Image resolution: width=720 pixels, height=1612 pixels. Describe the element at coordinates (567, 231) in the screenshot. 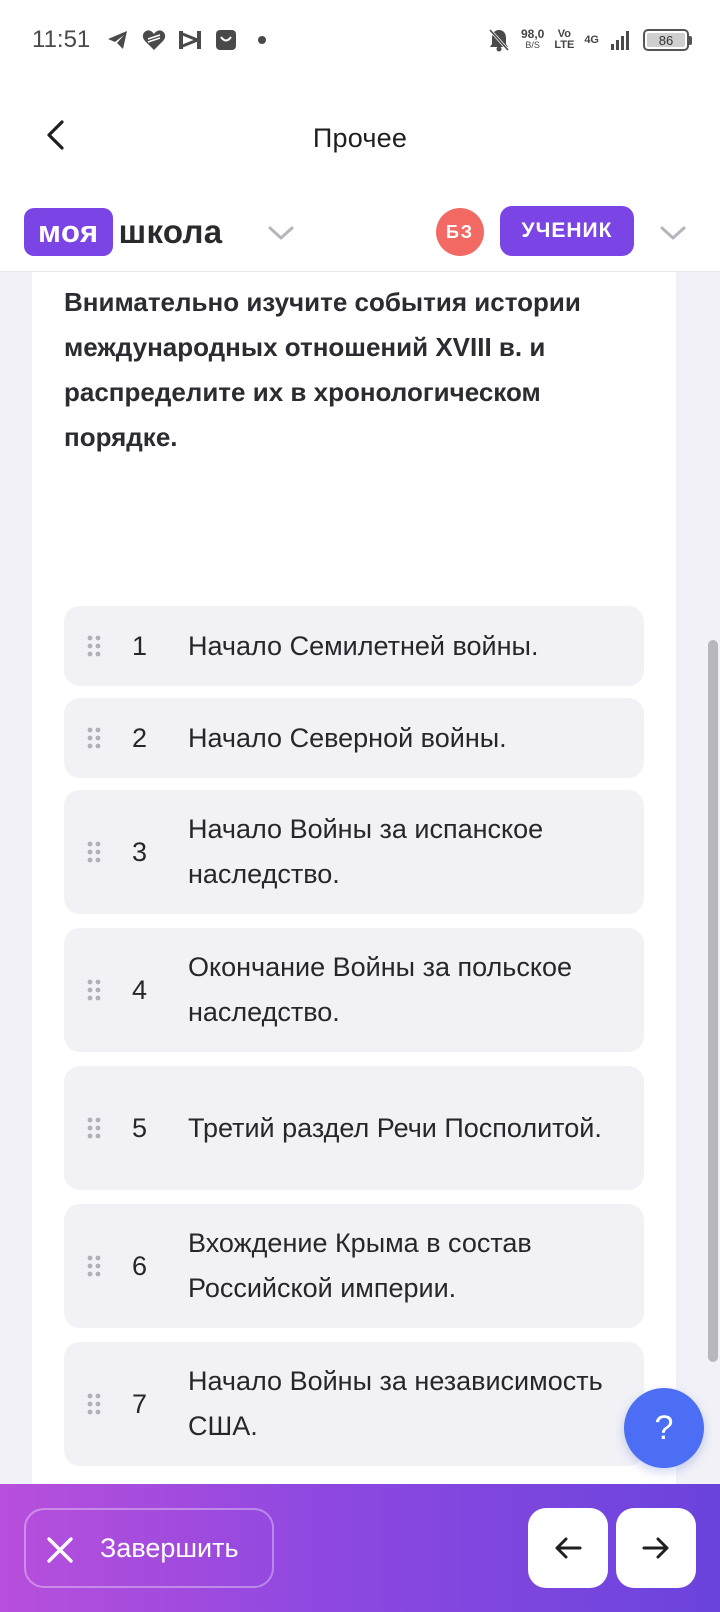

I see `role-badge: УЧЕНИК` at that location.